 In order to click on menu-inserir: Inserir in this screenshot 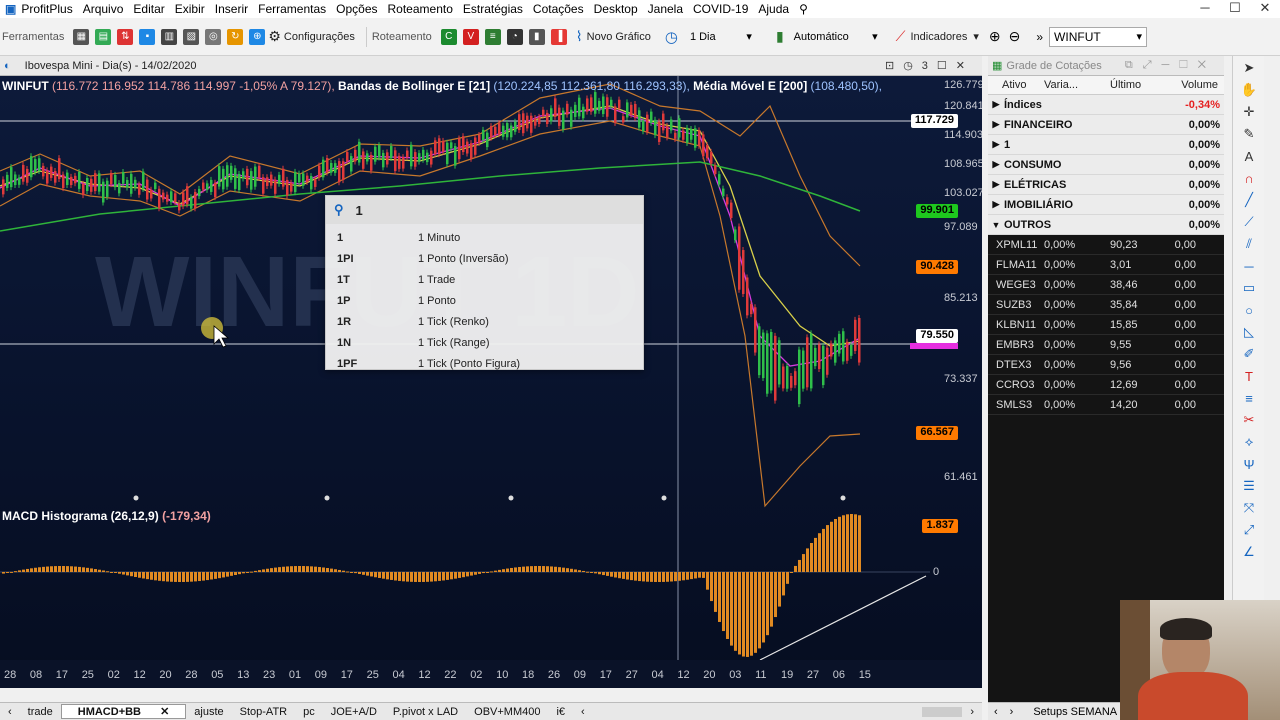, I will do `click(231, 9)`.